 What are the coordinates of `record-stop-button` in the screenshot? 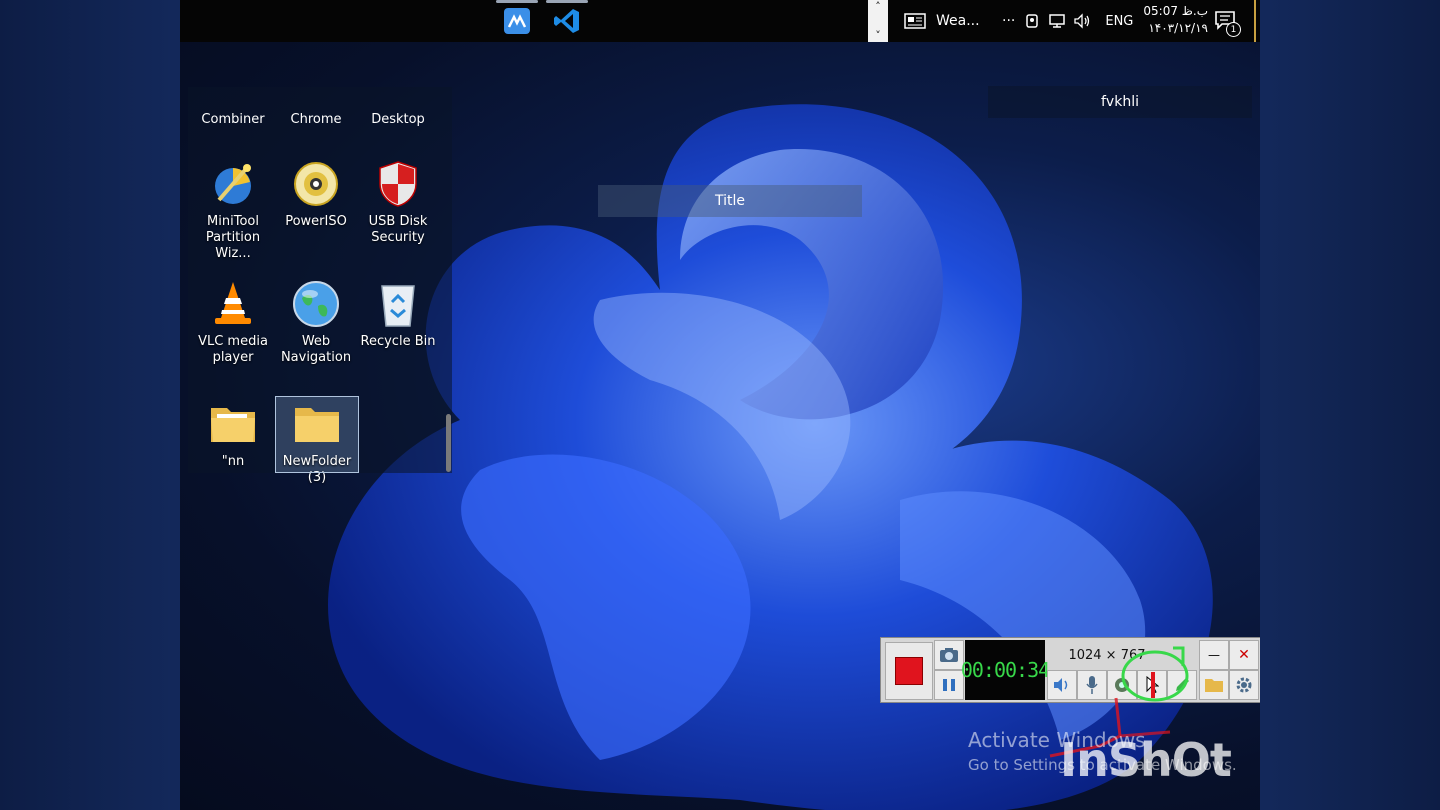 It's located at (909, 671).